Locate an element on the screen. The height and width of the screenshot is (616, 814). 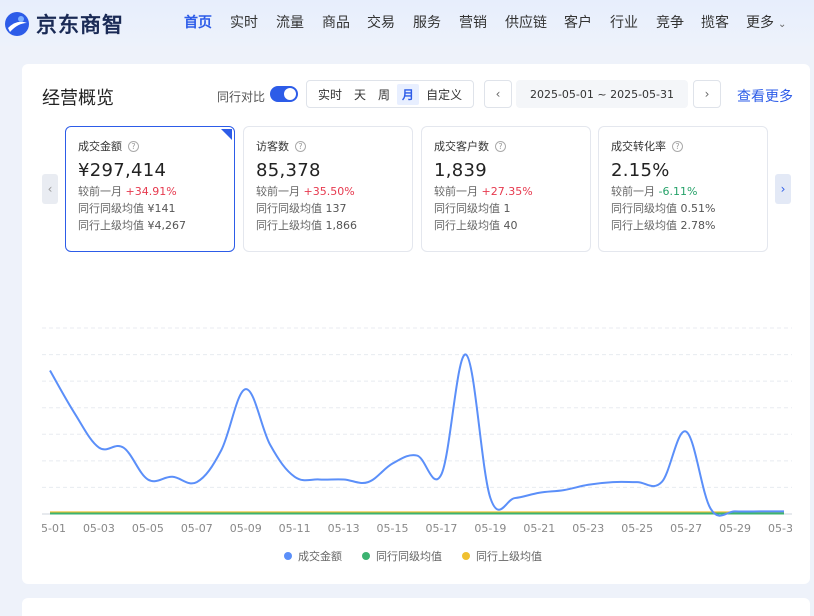
kpi-name-row: 访客数? is located at coordinates (334, 146).